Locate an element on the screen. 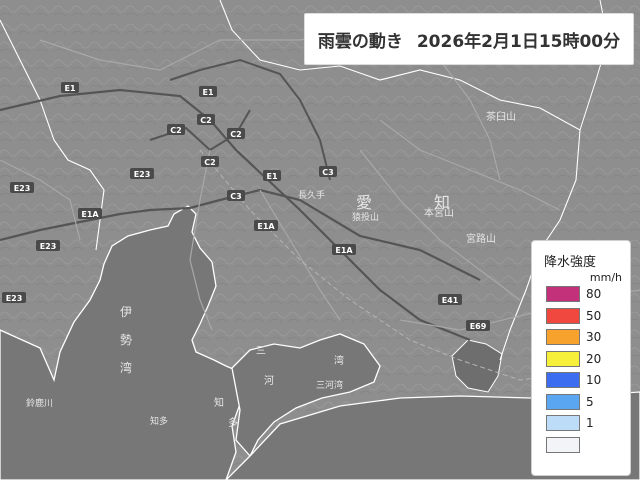 Image resolution: width=640 pixels, height=480 pixels. place-label: 三河湾 is located at coordinates (329, 385).